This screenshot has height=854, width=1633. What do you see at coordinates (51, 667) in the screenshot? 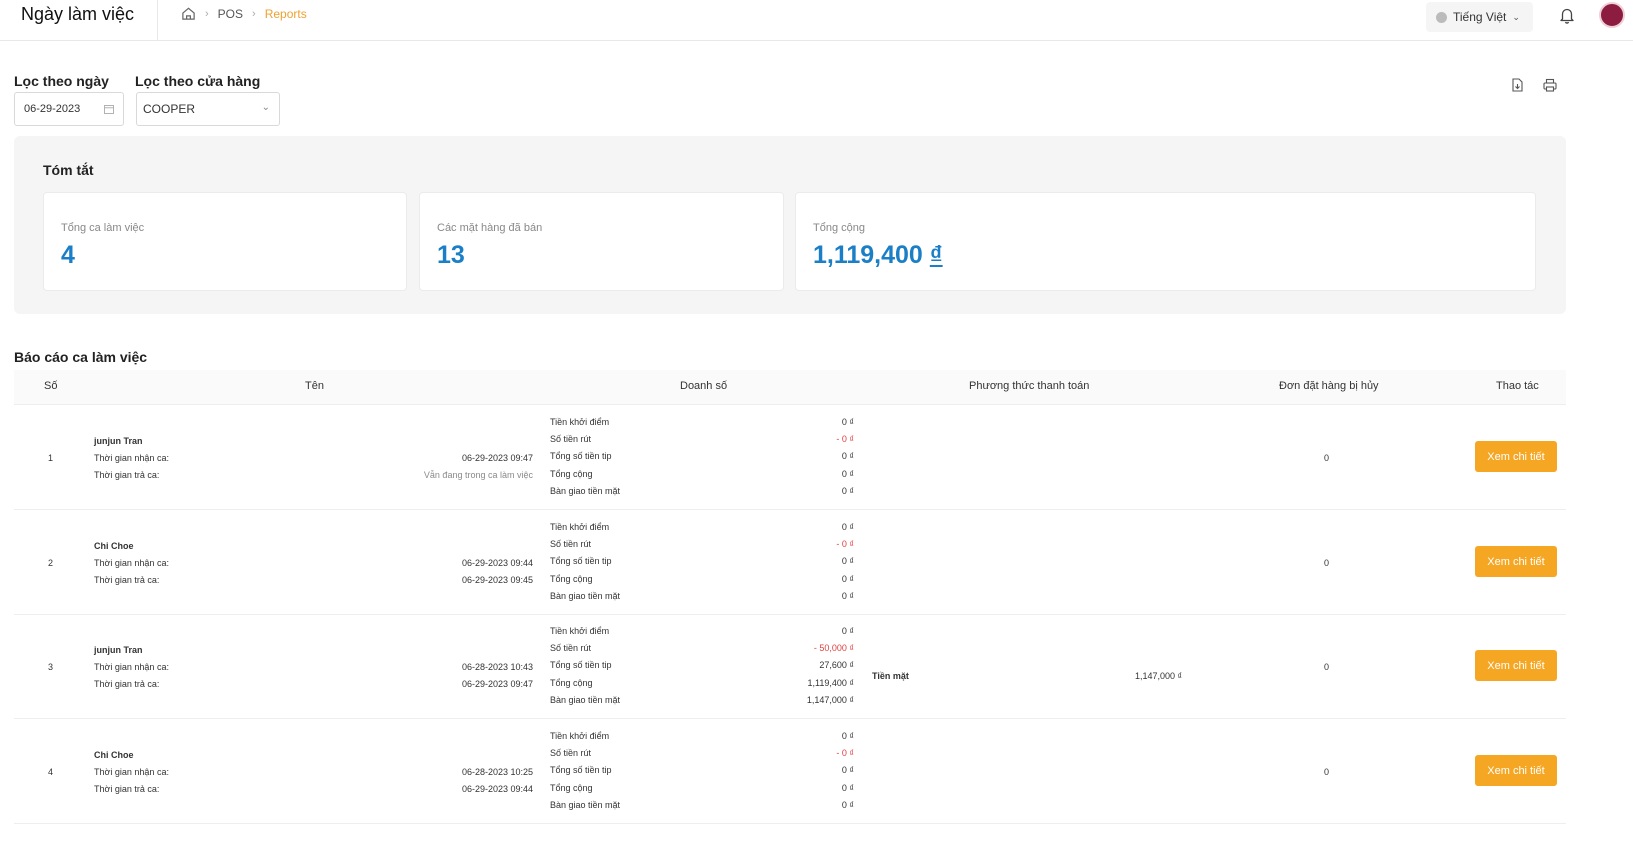
I see `row-number: 3` at bounding box center [51, 667].